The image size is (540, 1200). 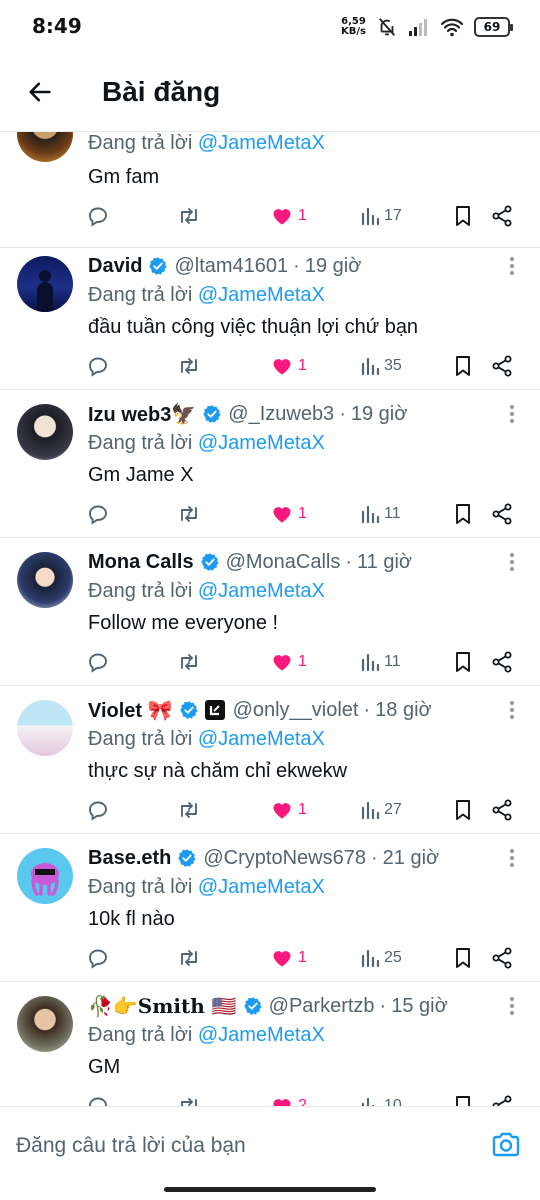 I want to click on author-handle: @Parkertzb, so click(x=322, y=1006).